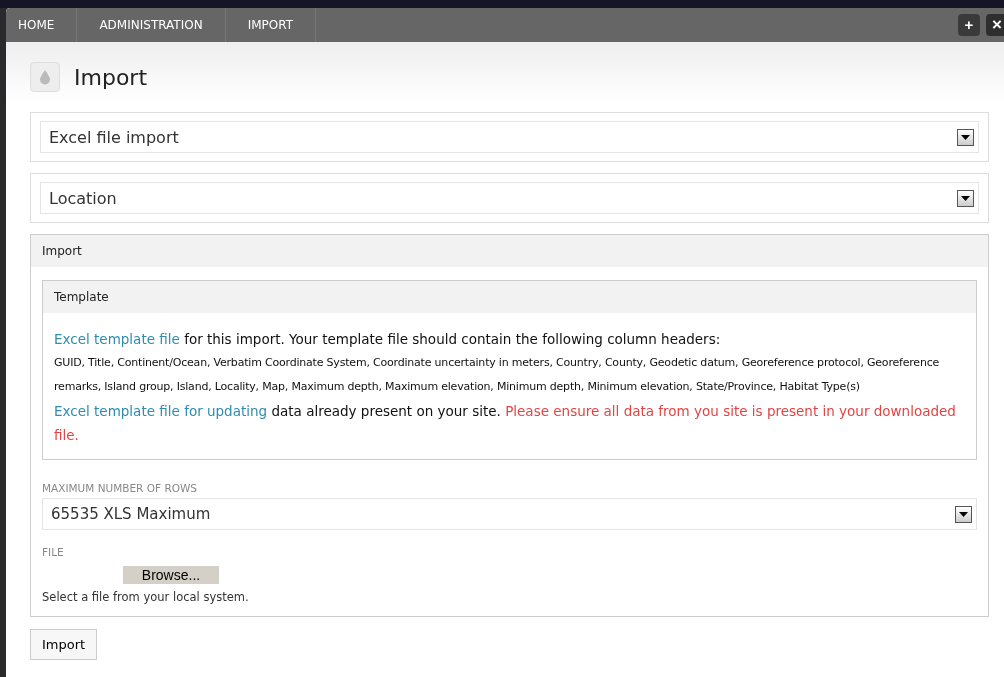 Image resolution: width=1004 pixels, height=677 pixels. What do you see at coordinates (64, 644) in the screenshot?
I see `import-button: Import` at bounding box center [64, 644].